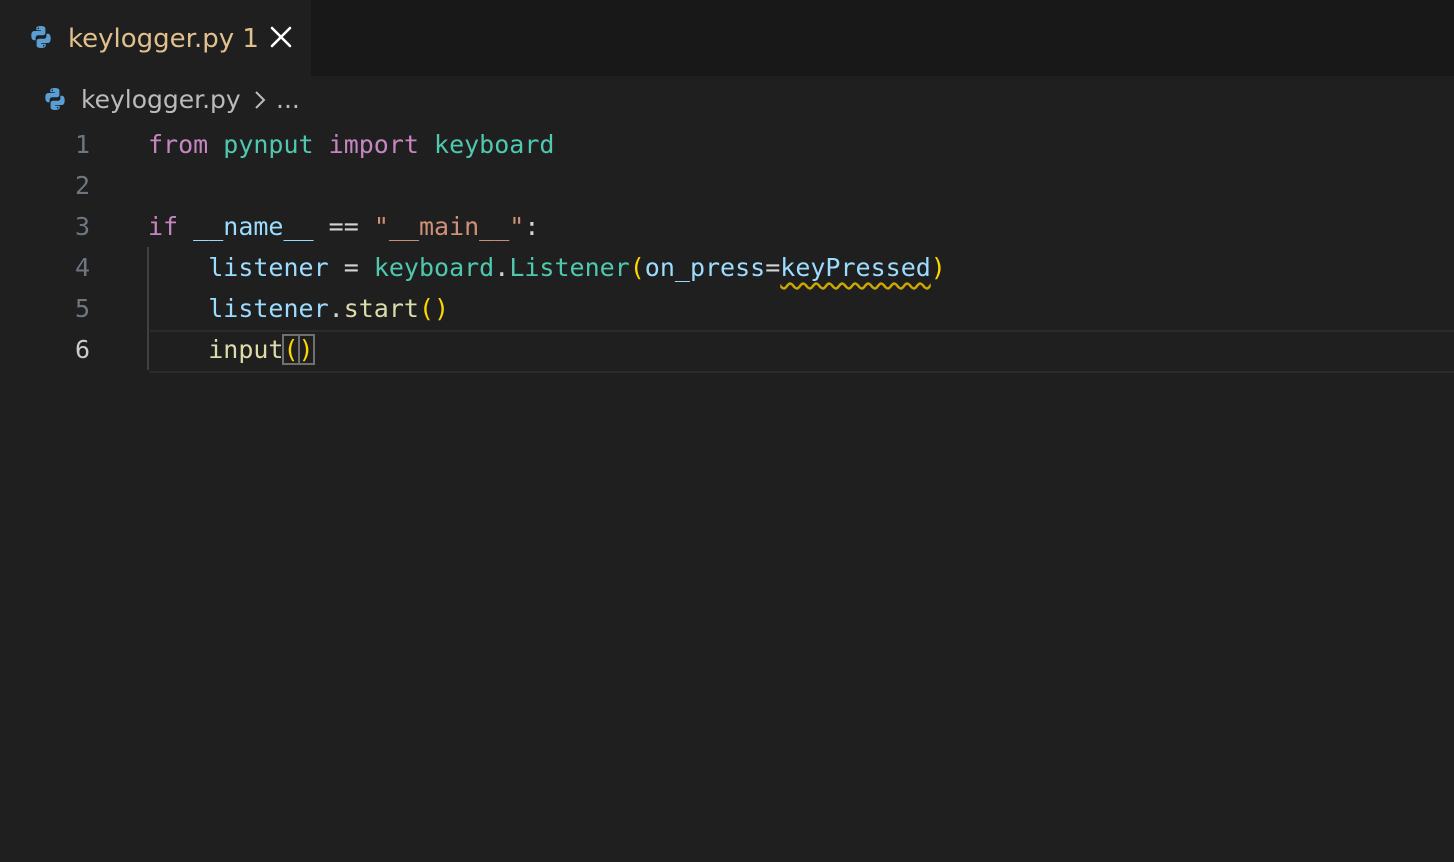  Describe the element at coordinates (727, 308) in the screenshot. I see `code-line-5: 5 listener.start()` at that location.